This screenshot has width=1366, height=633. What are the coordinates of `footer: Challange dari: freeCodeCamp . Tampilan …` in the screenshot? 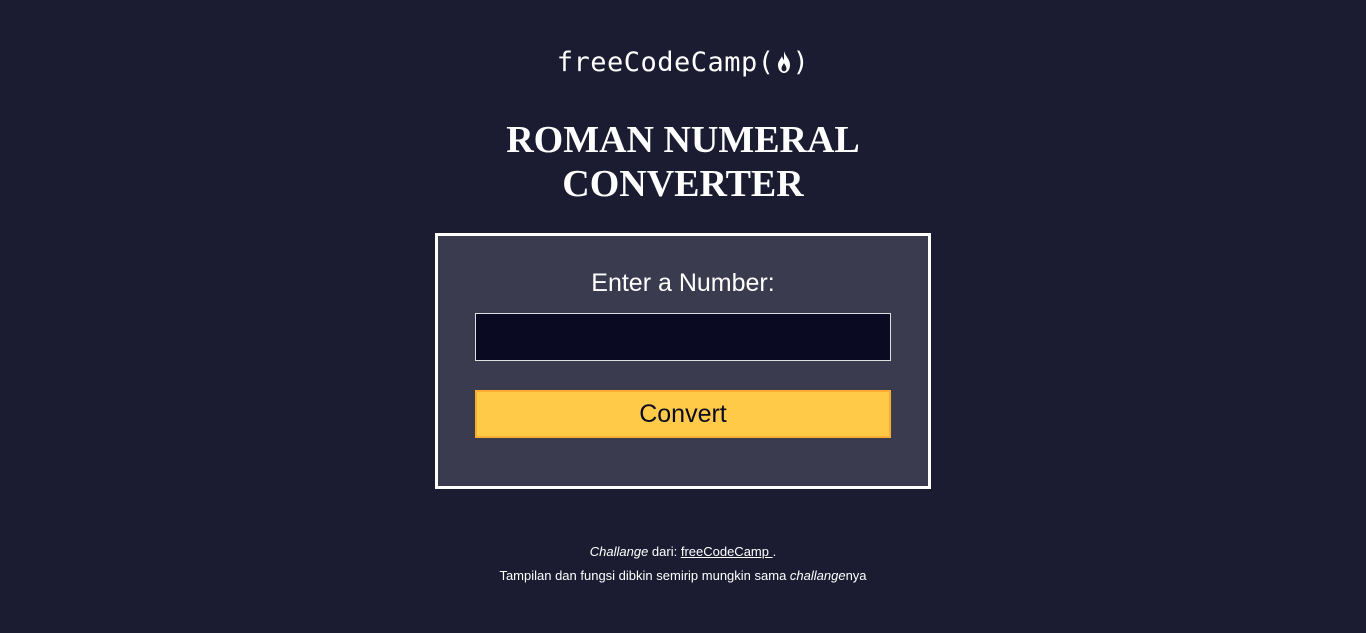 It's located at (683, 564).